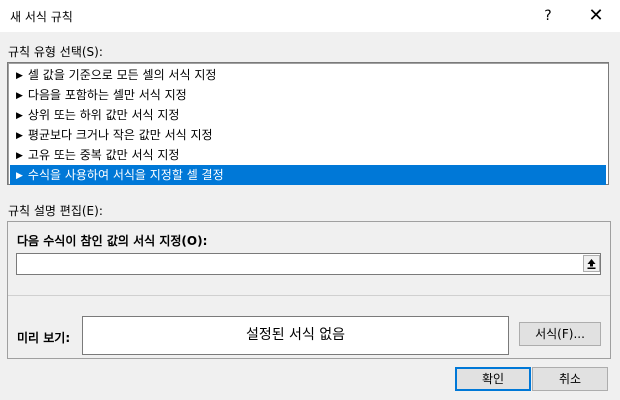  What do you see at coordinates (122, 75) in the screenshot?
I see `rule-type-item-label: 셀 값을 기준으로 모든 셀의 서식 지정` at bounding box center [122, 75].